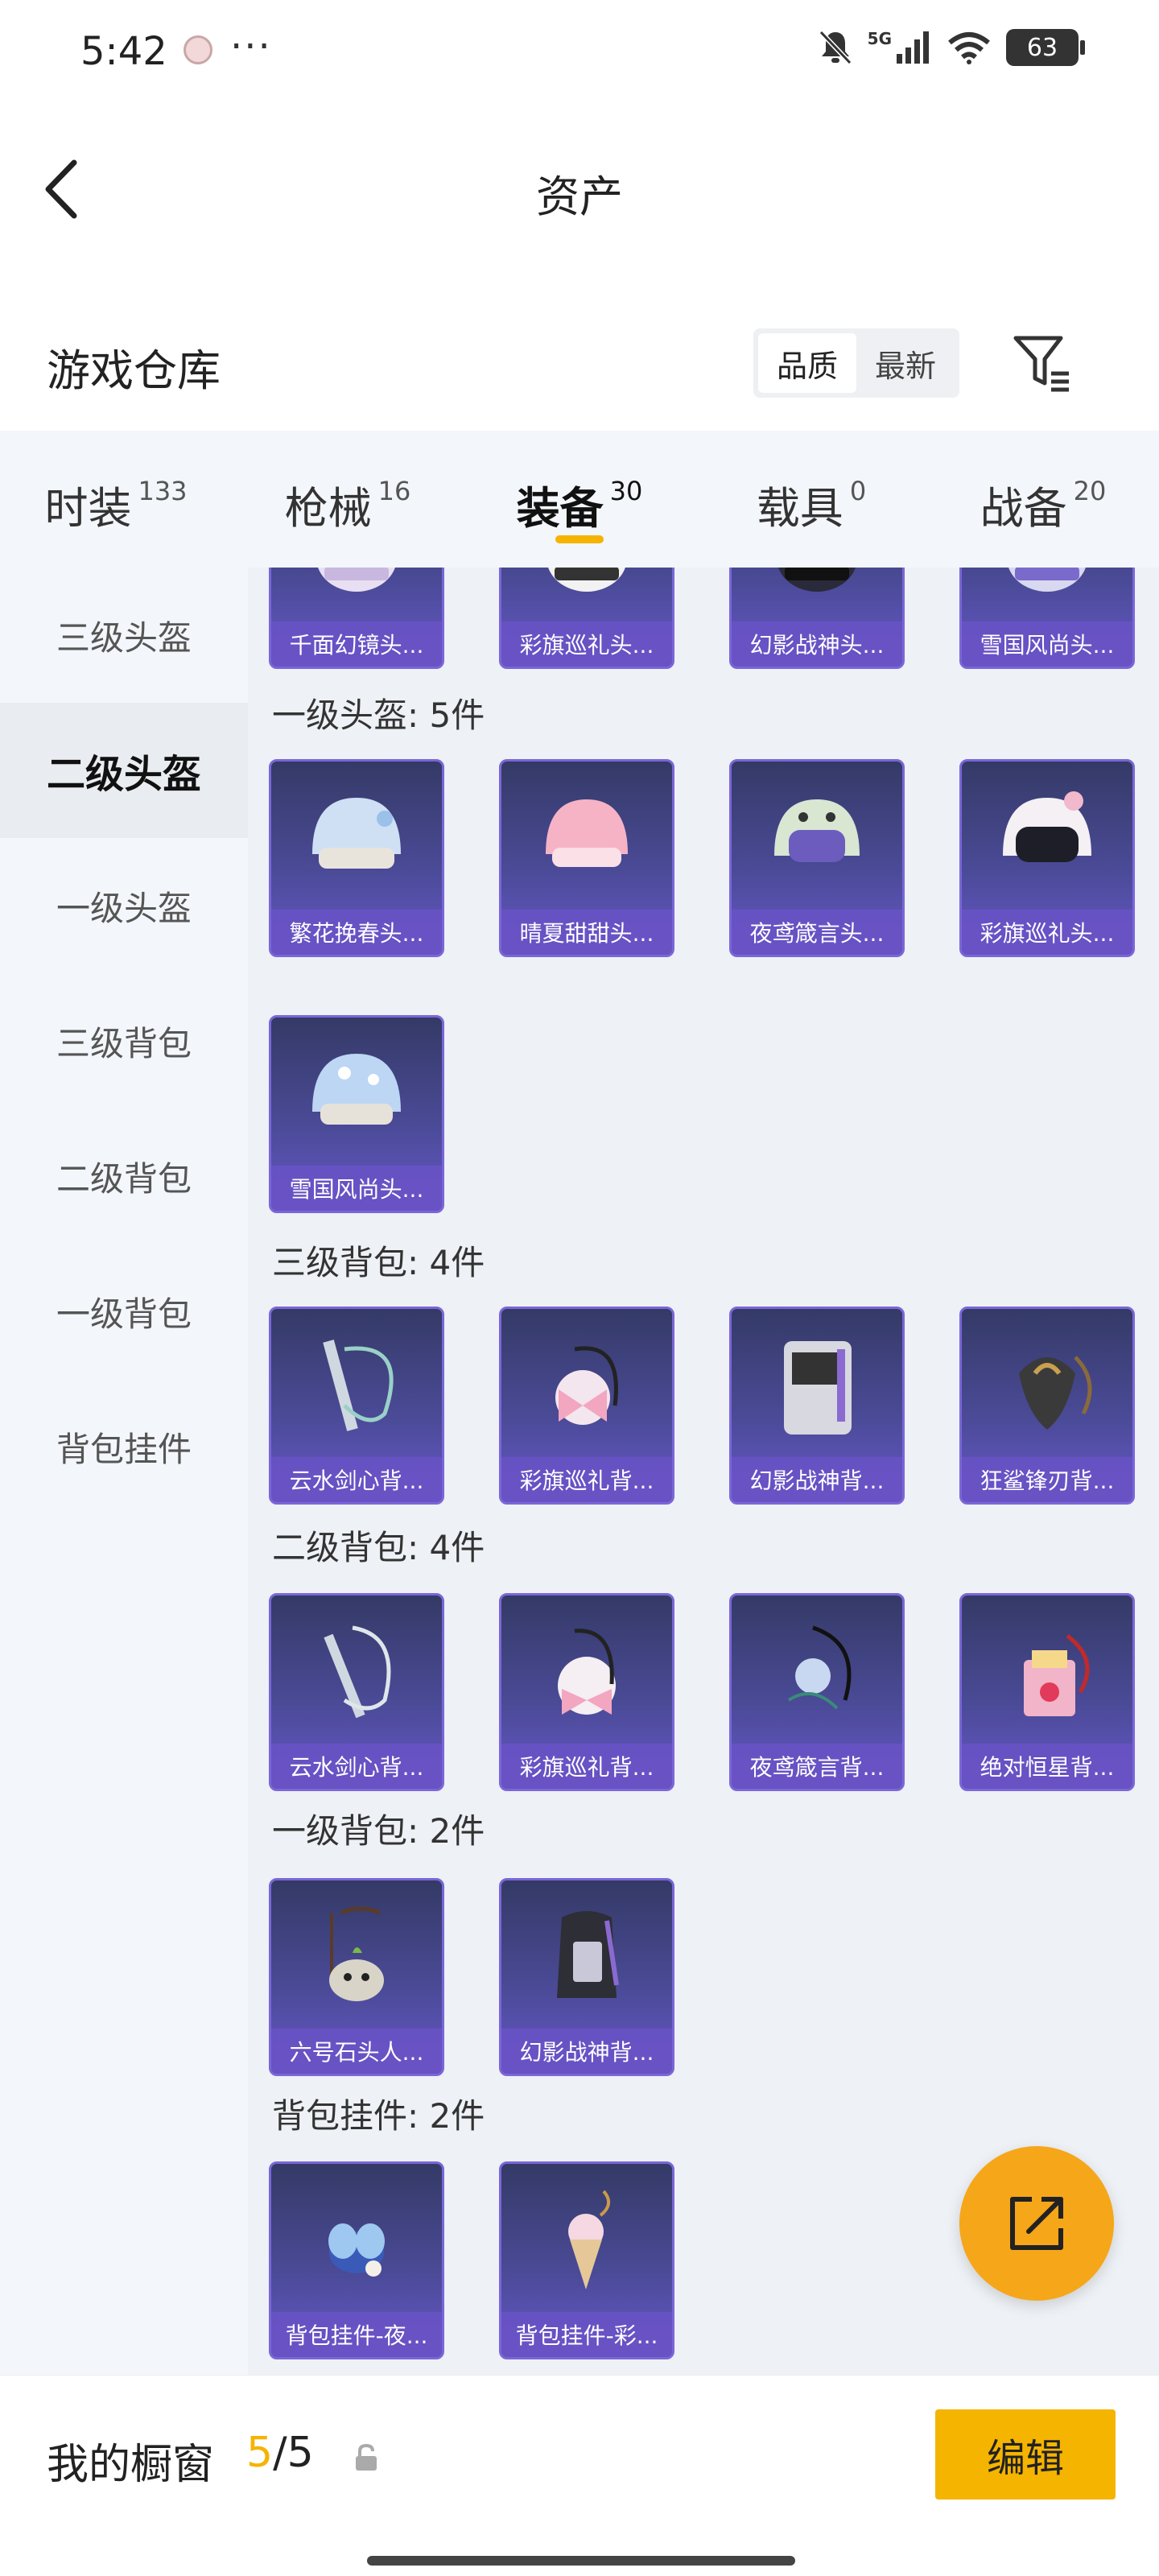 The image size is (1159, 2576). What do you see at coordinates (1041, 362) in the screenshot?
I see `filter-icon` at bounding box center [1041, 362].